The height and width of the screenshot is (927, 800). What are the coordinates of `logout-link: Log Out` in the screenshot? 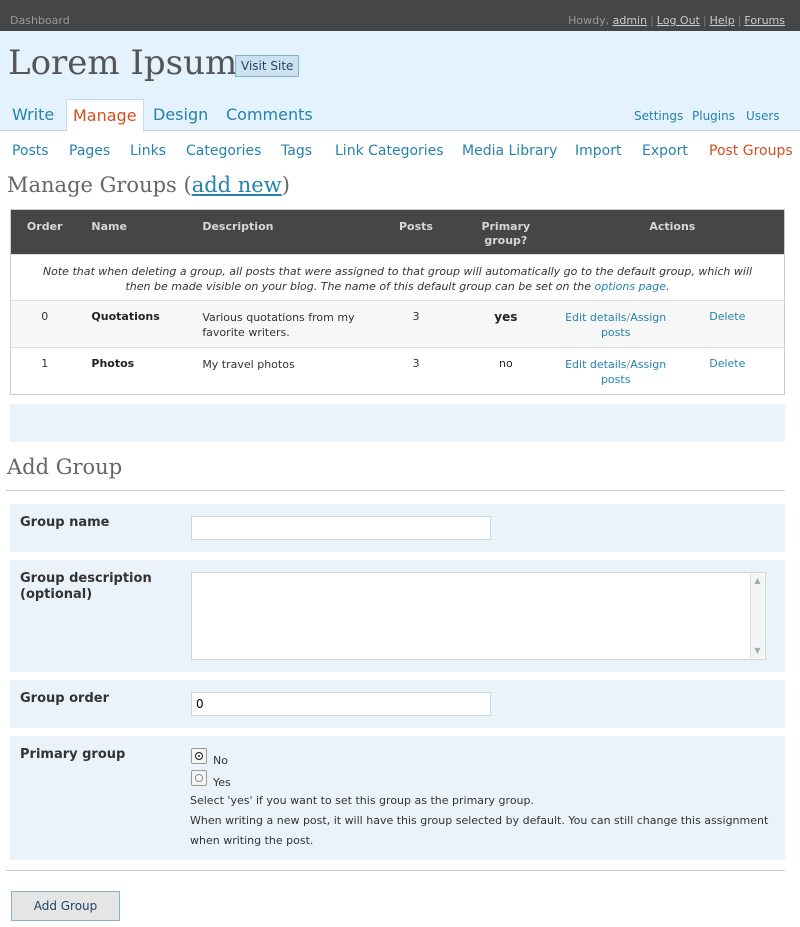 It's located at (678, 20).